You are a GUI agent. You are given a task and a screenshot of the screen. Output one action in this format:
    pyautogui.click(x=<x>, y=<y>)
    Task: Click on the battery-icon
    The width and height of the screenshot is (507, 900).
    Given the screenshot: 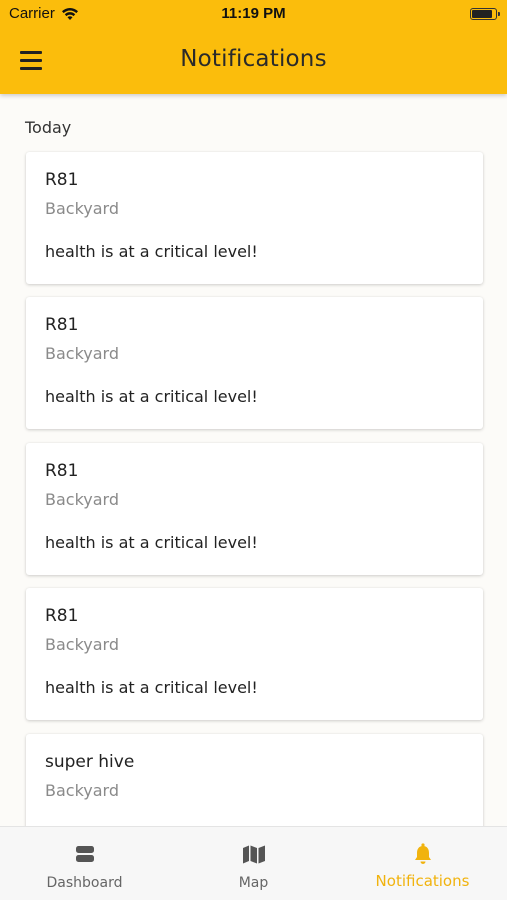 What is the action you would take?
    pyautogui.click(x=485, y=14)
    